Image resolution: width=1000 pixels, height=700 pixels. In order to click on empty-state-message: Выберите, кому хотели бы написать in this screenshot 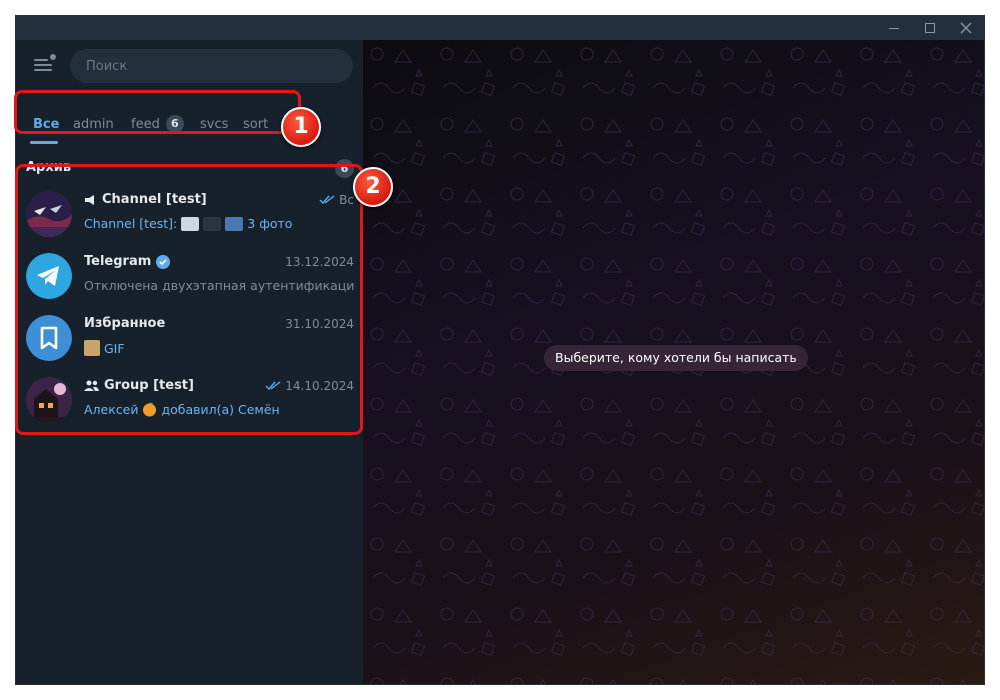, I will do `click(676, 358)`.